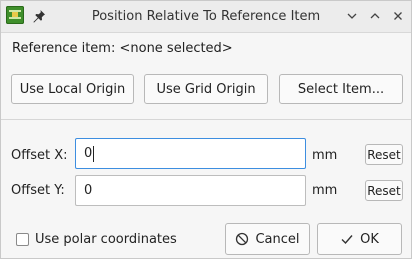 This screenshot has width=412, height=259. I want to click on offset-x-input: 0, so click(190, 153).